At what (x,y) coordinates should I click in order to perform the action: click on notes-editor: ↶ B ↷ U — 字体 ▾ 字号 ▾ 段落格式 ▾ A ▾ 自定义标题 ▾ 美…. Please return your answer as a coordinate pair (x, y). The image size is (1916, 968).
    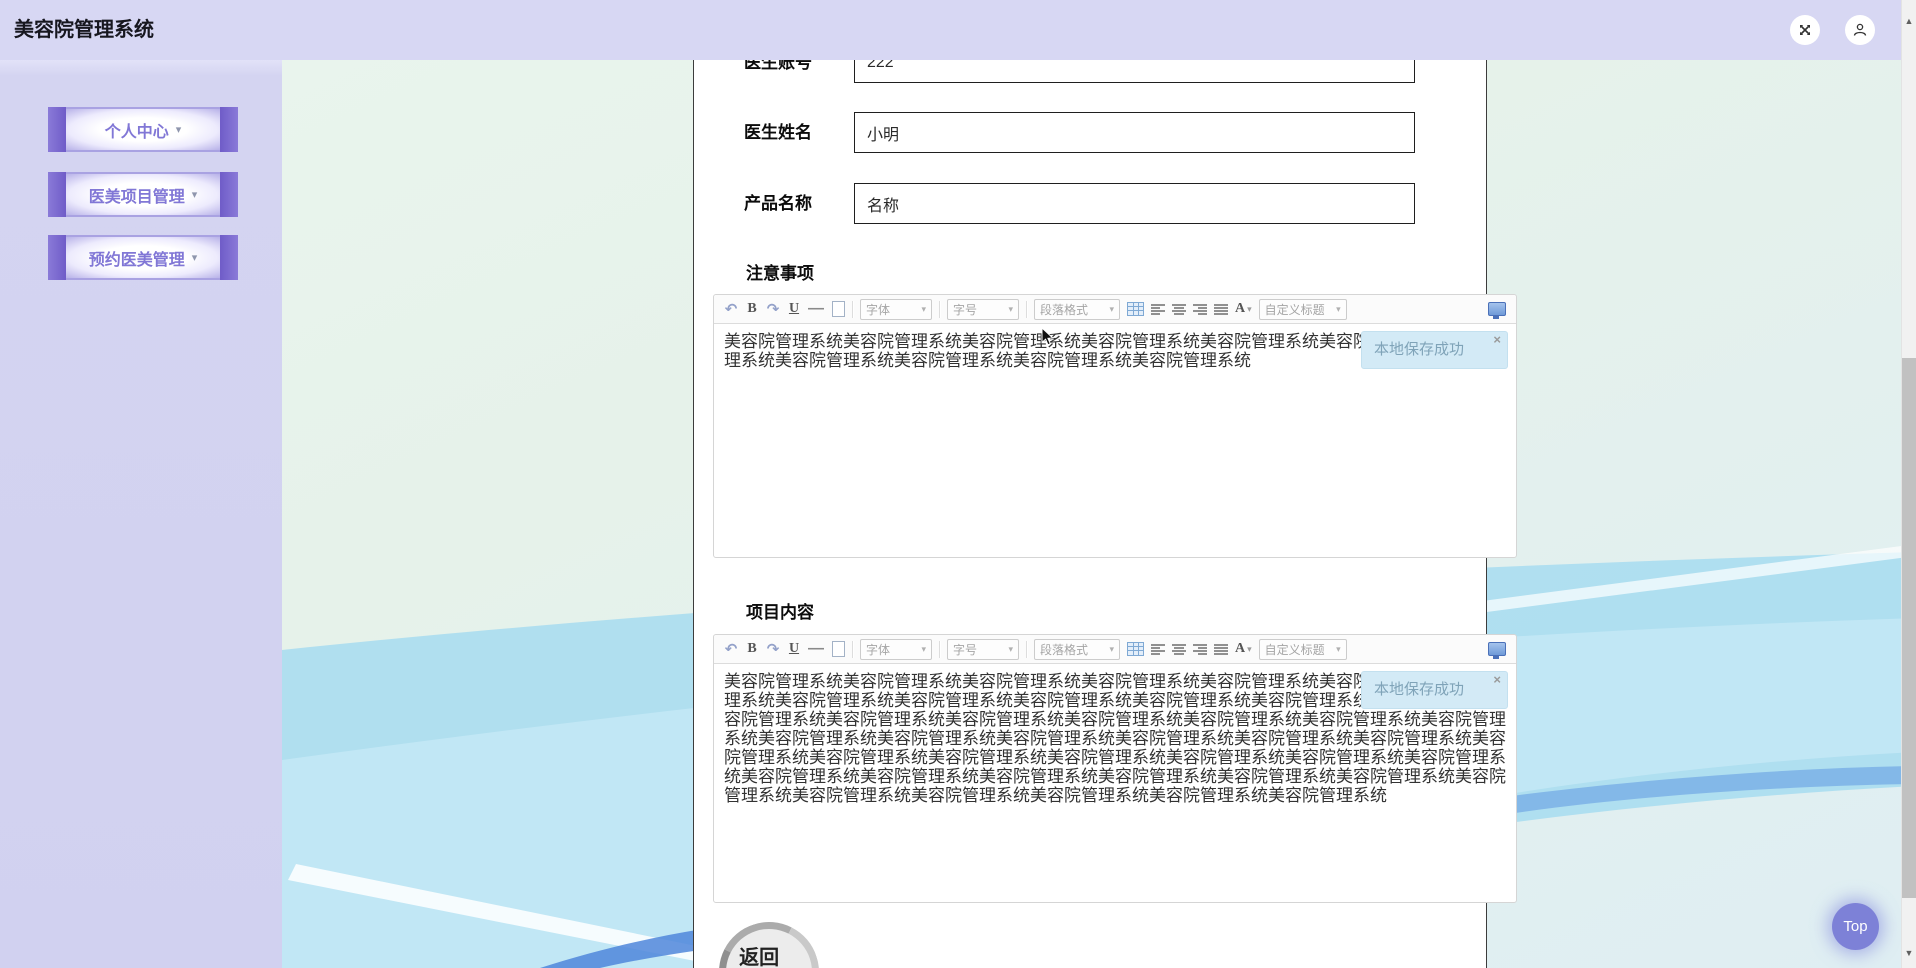
    Looking at the image, I should click on (1115, 426).